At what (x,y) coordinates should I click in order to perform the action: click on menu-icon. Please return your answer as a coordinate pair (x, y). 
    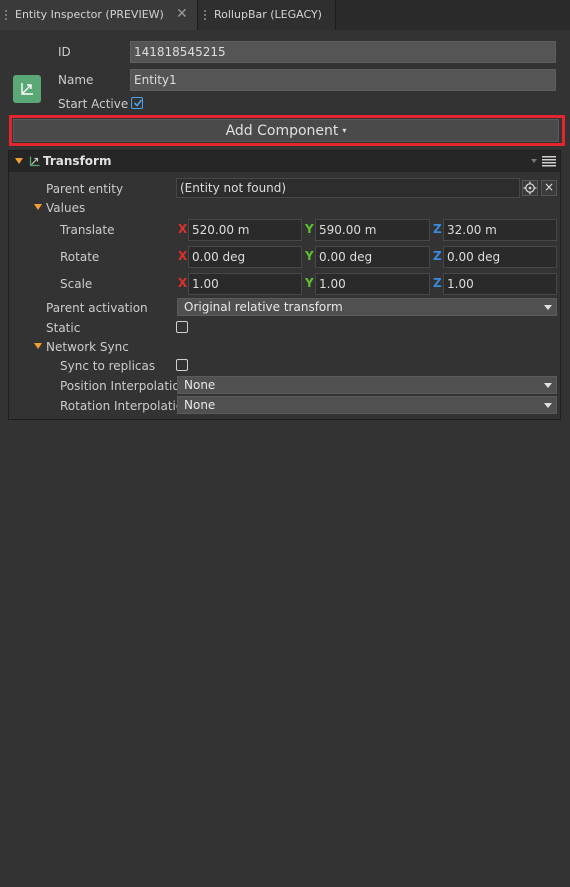
    Looking at the image, I should click on (549, 161).